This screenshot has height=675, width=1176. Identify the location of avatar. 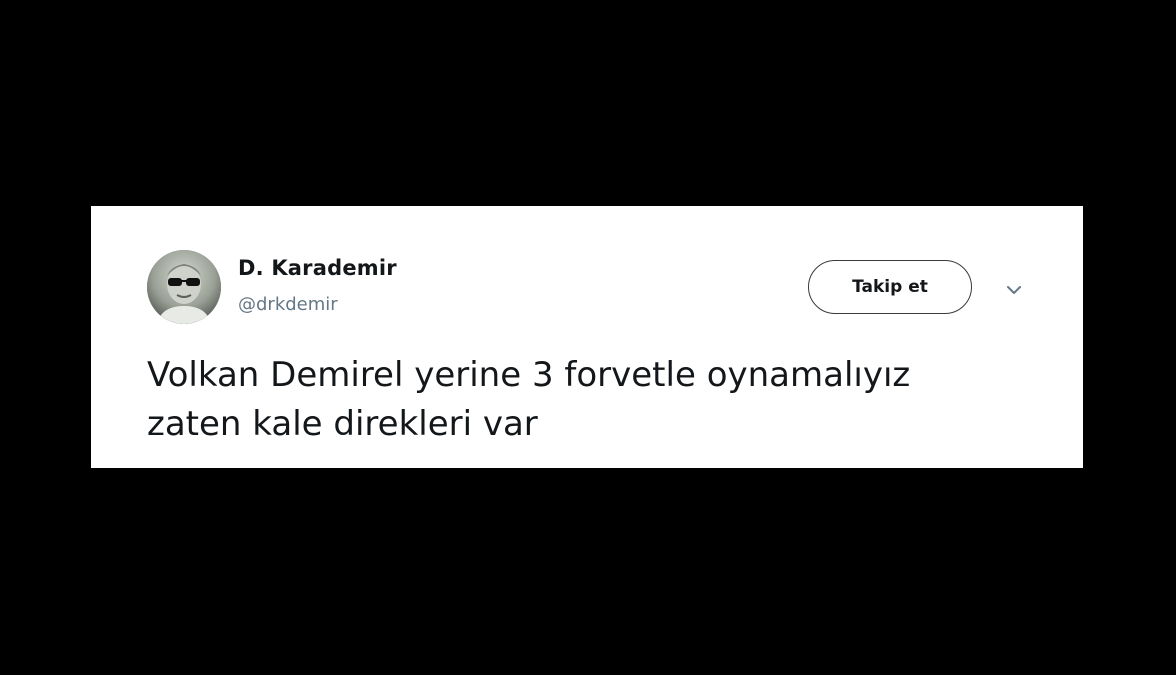
(184, 287).